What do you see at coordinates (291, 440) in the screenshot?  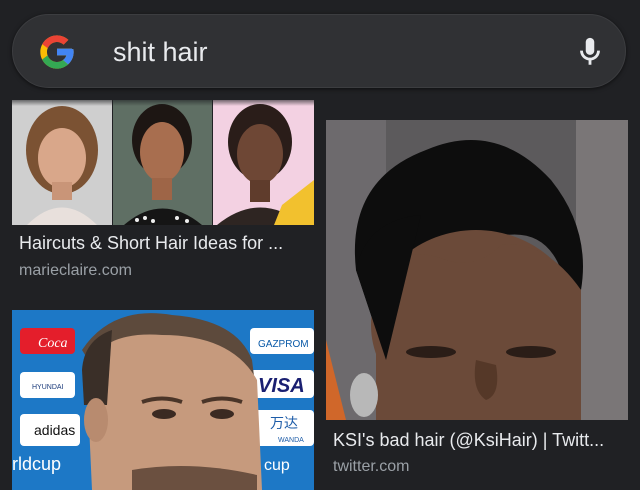 I see `image-text: WANDA` at bounding box center [291, 440].